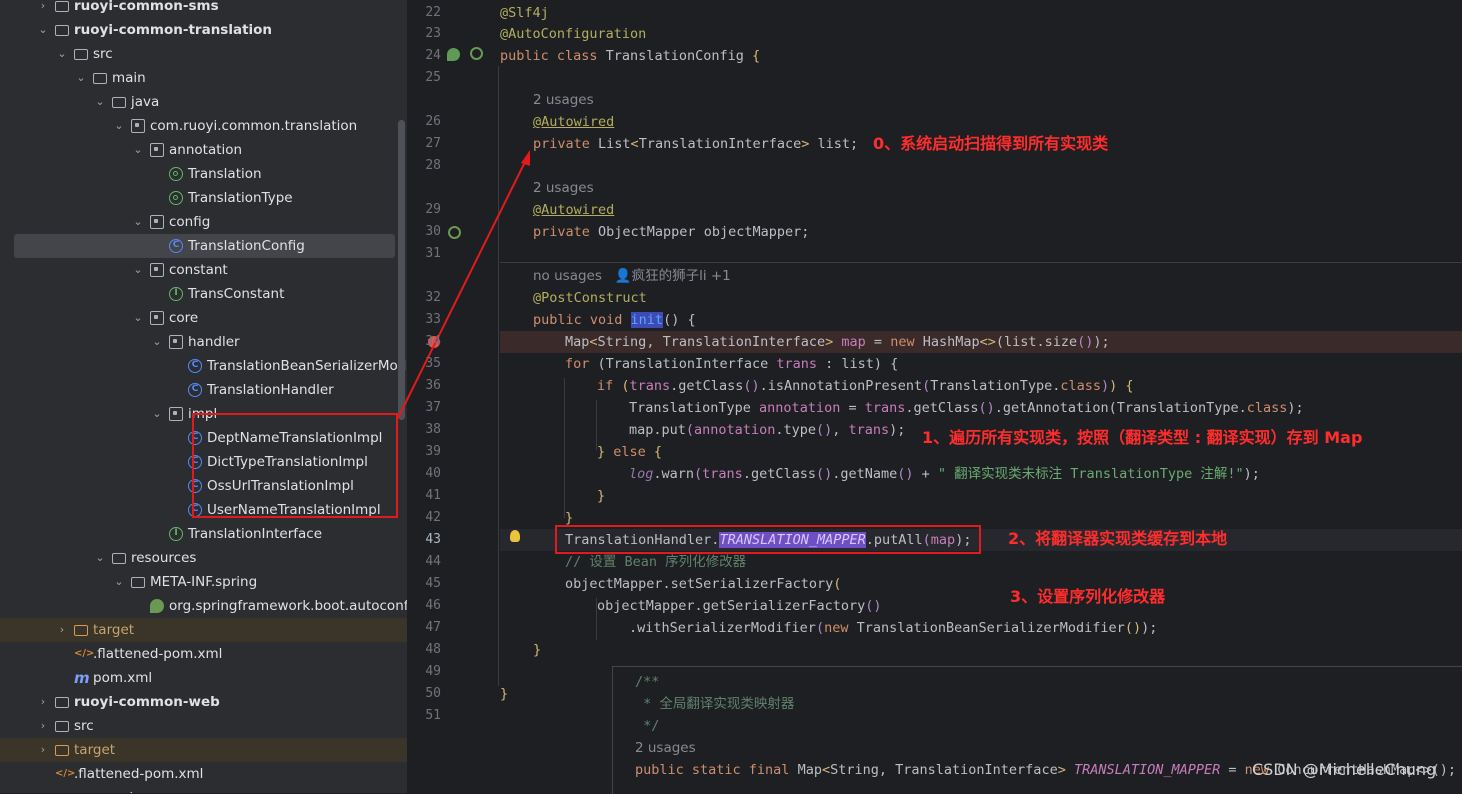 This screenshot has width=1462, height=794. What do you see at coordinates (424, 716) in the screenshot?
I see `line-number: 51` at bounding box center [424, 716].